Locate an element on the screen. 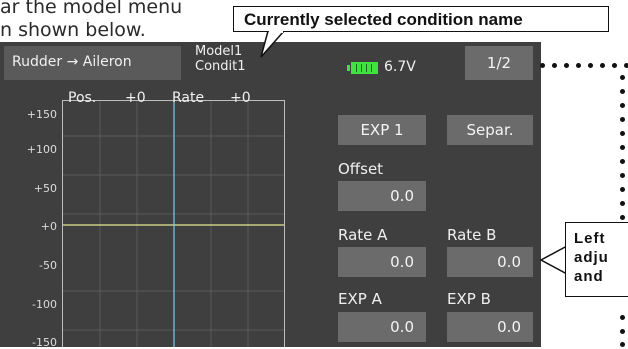 The image size is (628, 349). y-tick: -100 is located at coordinates (44, 304).